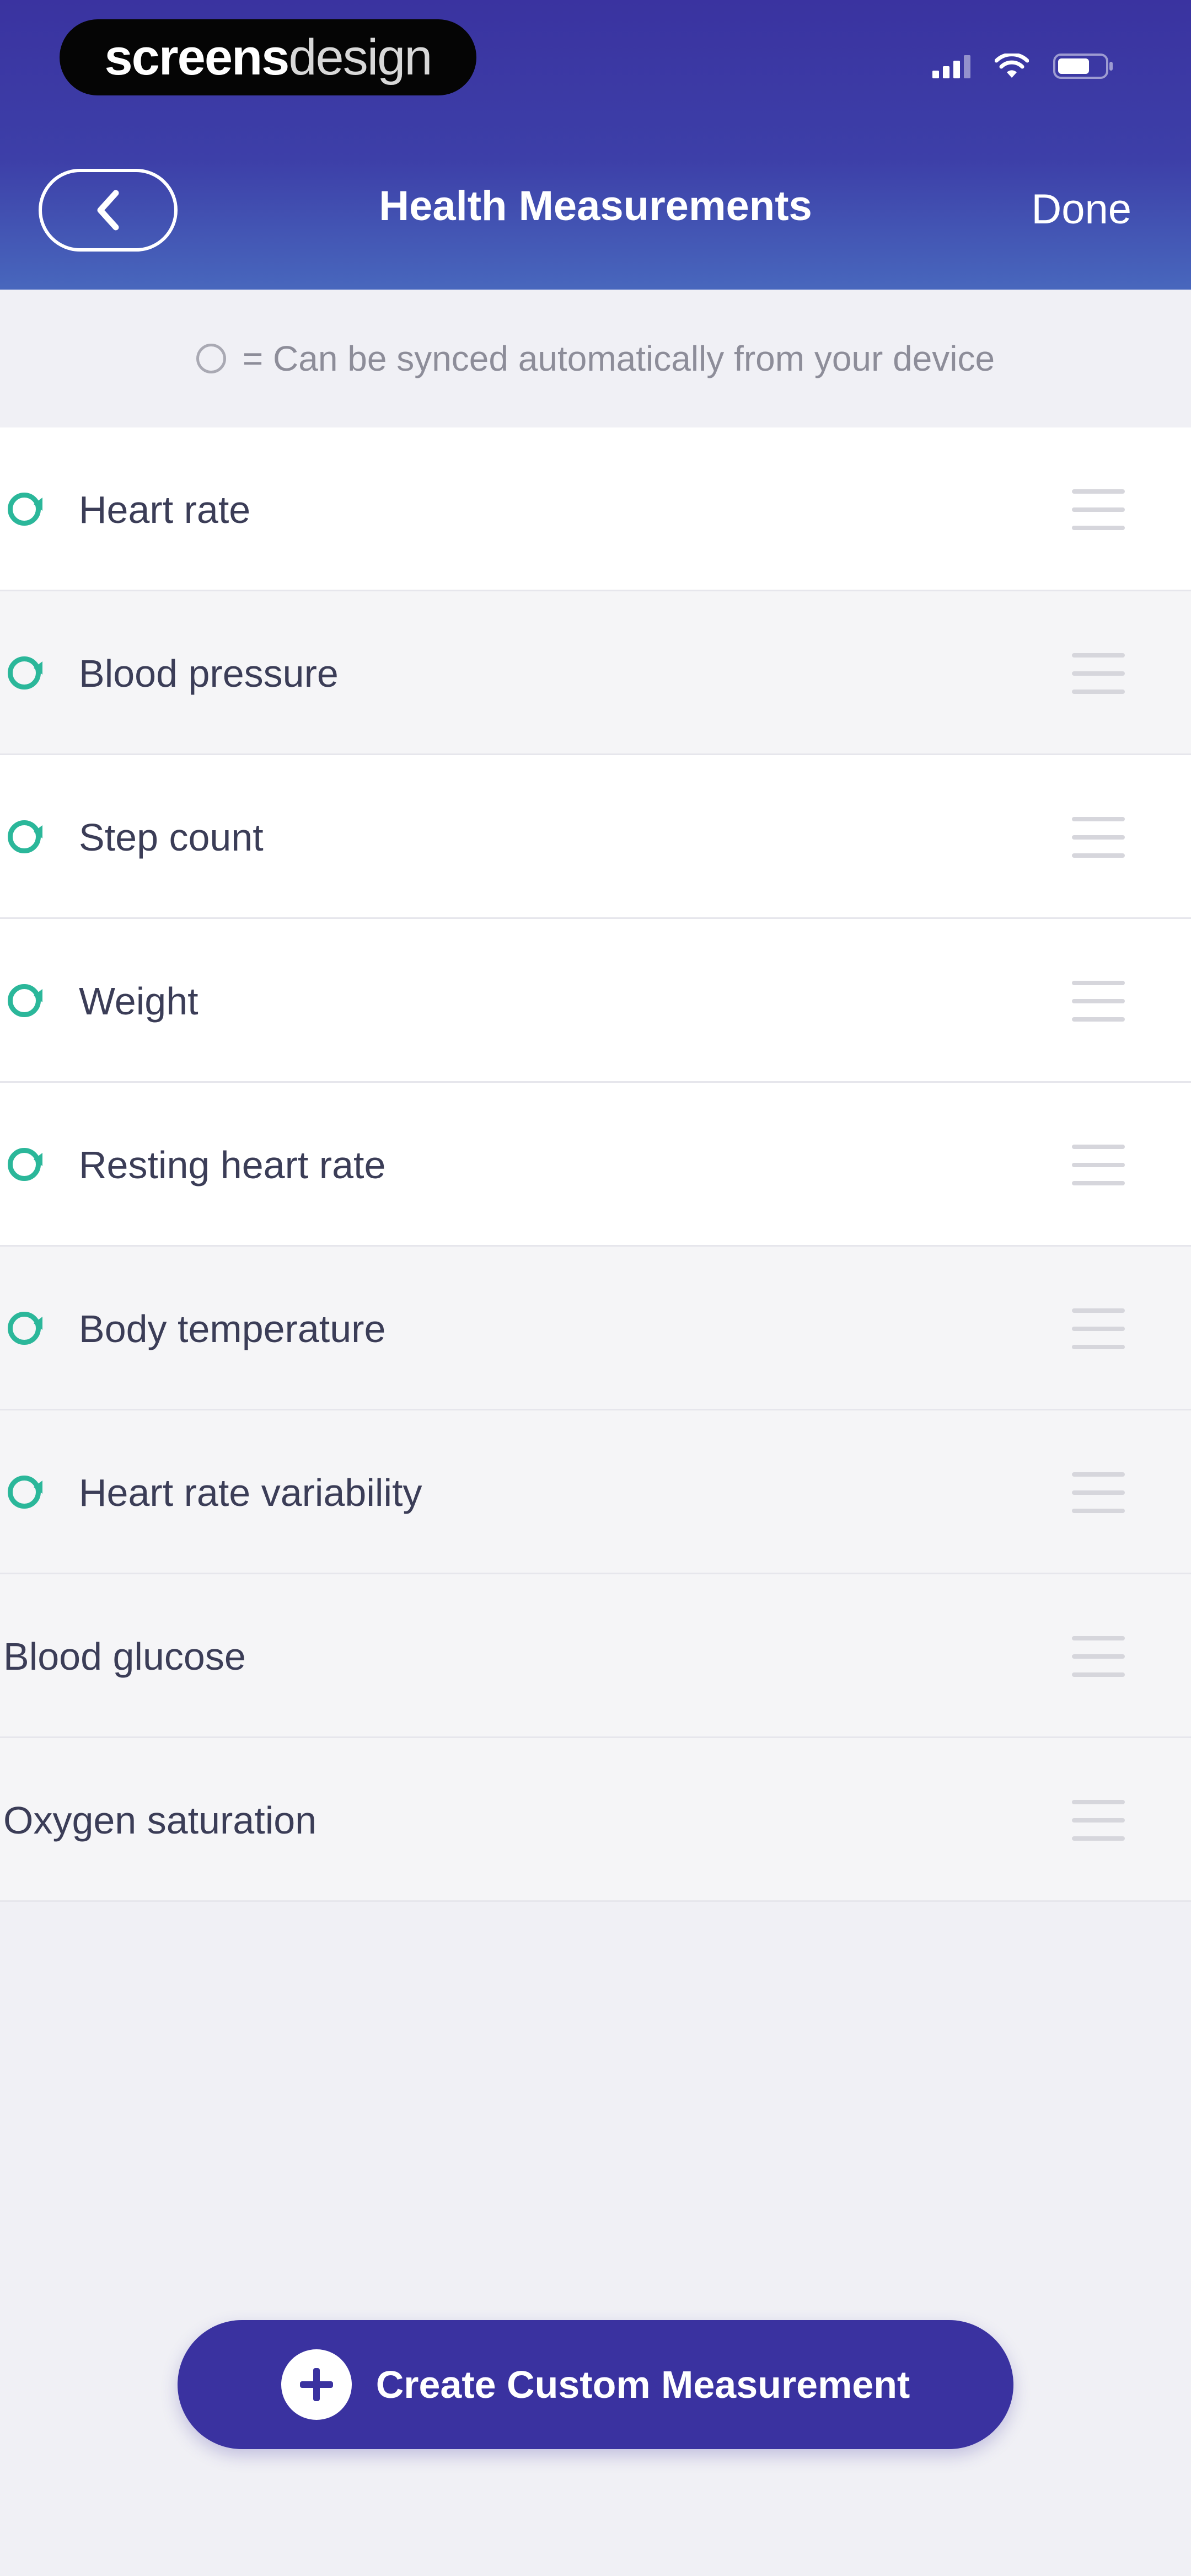 Image resolution: width=1191 pixels, height=2576 pixels. What do you see at coordinates (232, 1328) in the screenshot?
I see `measurement-label: Body temperature` at bounding box center [232, 1328].